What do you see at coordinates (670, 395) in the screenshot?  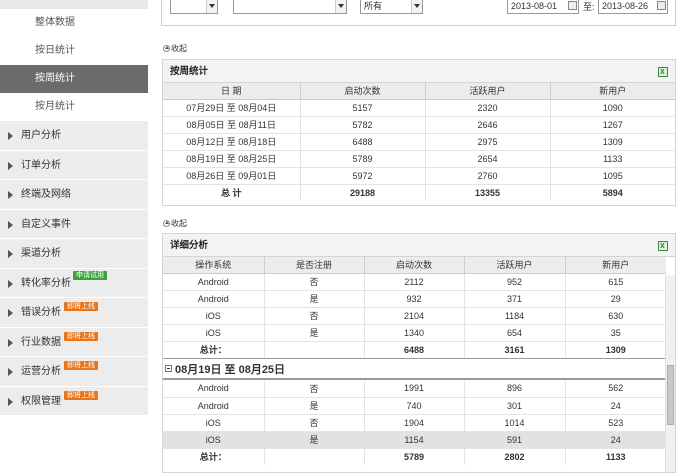 I see `scrollbar-thumb` at bounding box center [670, 395].